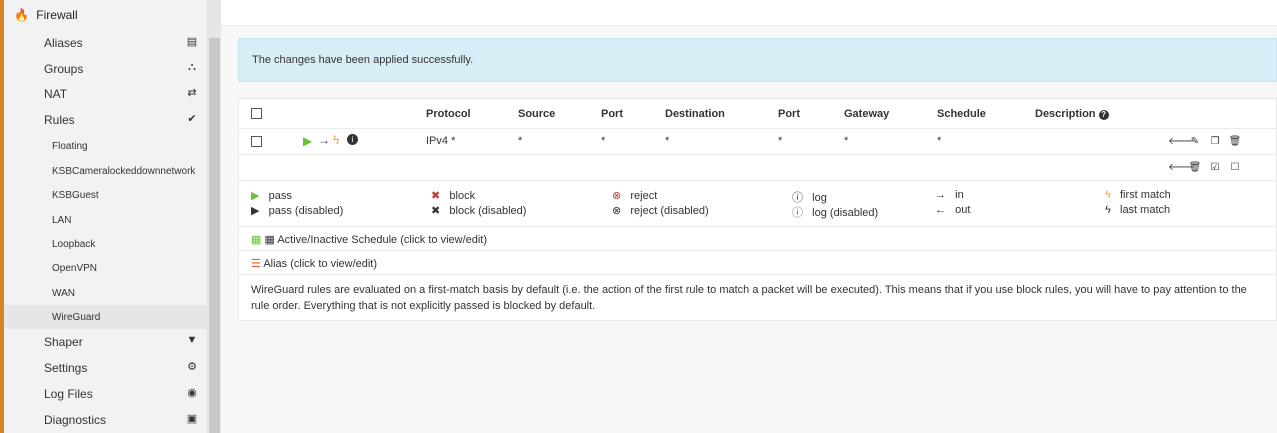 The height and width of the screenshot is (433, 1277). I want to click on sidebar-subitem-label: KSBCameralockeddownnetwork, so click(124, 171).